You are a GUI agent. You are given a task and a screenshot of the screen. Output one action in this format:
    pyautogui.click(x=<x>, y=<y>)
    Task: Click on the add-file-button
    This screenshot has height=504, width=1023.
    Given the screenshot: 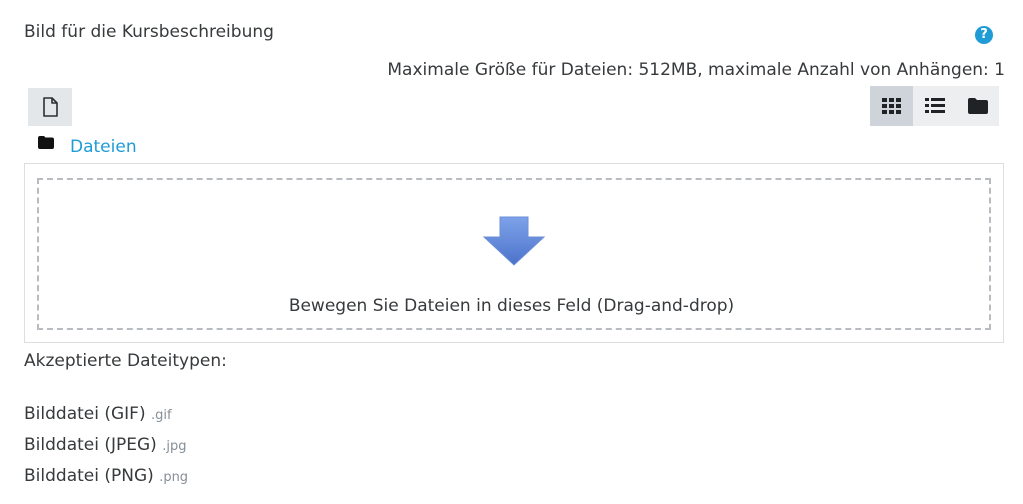 What is the action you would take?
    pyautogui.click(x=50, y=107)
    